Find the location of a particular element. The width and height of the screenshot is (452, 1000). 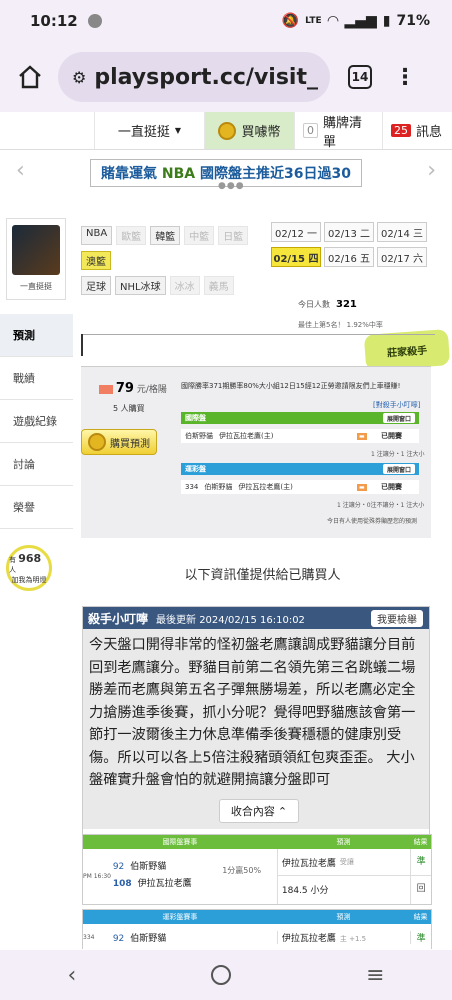

open-window-button-2: 展開窗口 is located at coordinates (398, 469).